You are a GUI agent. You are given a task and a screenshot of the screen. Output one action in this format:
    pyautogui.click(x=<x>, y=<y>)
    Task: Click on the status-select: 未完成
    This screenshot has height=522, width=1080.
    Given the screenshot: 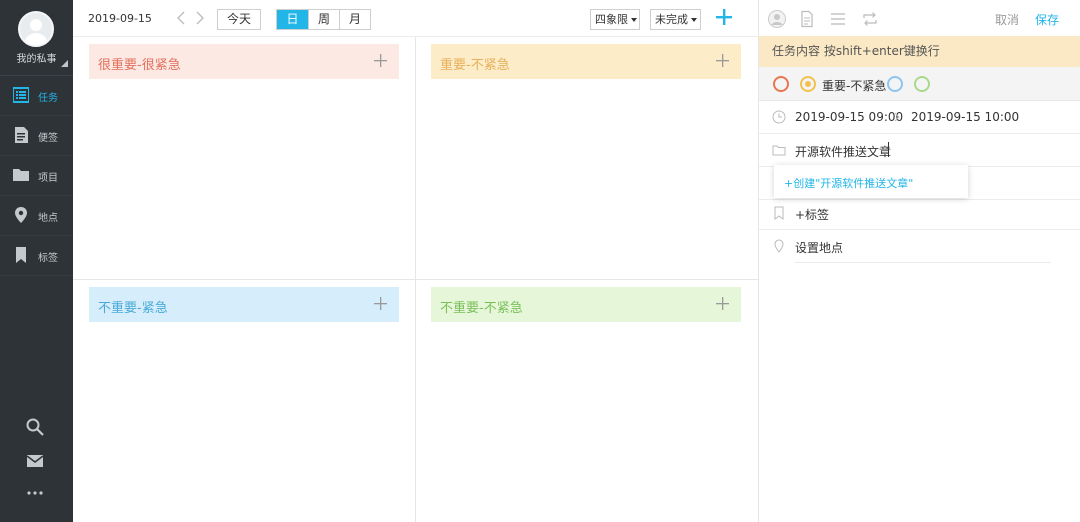 What is the action you would take?
    pyautogui.click(x=675, y=19)
    